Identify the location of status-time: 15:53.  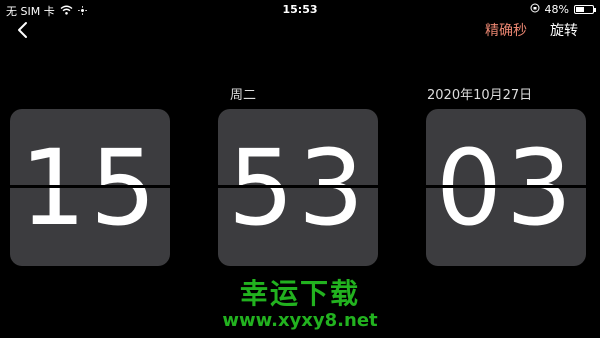
(300, 9).